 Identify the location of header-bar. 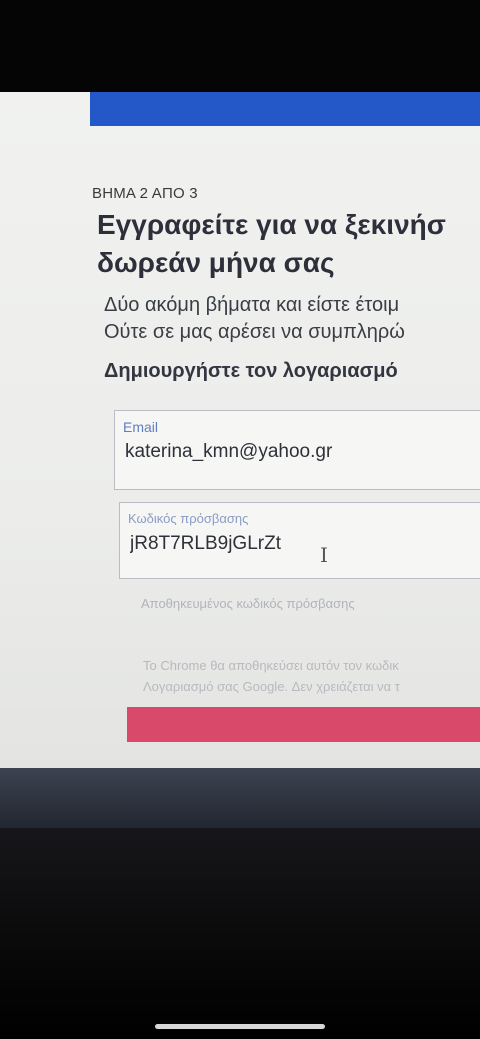
(285, 109).